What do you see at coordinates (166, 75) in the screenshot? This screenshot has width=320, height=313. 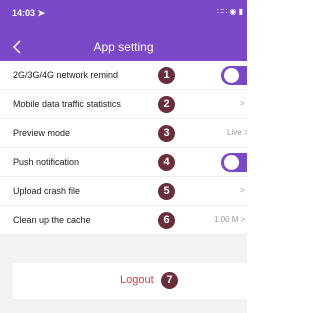 I see `callout-marker: 1` at bounding box center [166, 75].